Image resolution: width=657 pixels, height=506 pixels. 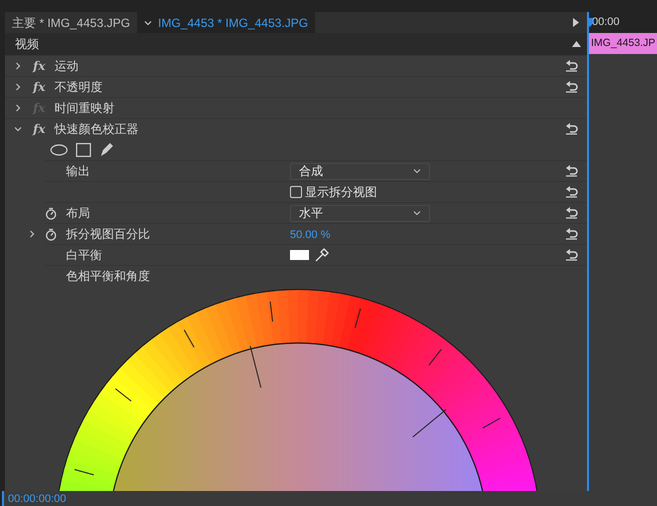 I want to click on property-label: 色相平衡和角度, so click(x=108, y=276).